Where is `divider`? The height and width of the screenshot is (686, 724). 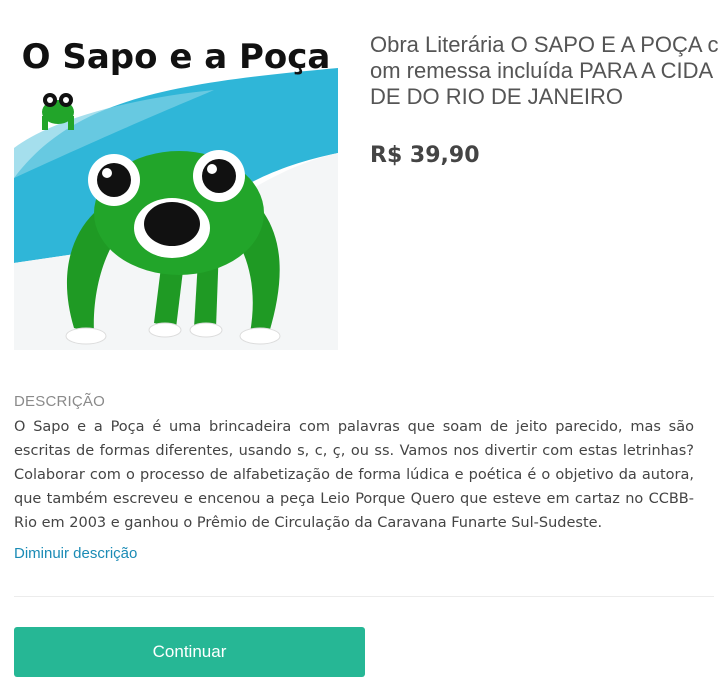 divider is located at coordinates (364, 596).